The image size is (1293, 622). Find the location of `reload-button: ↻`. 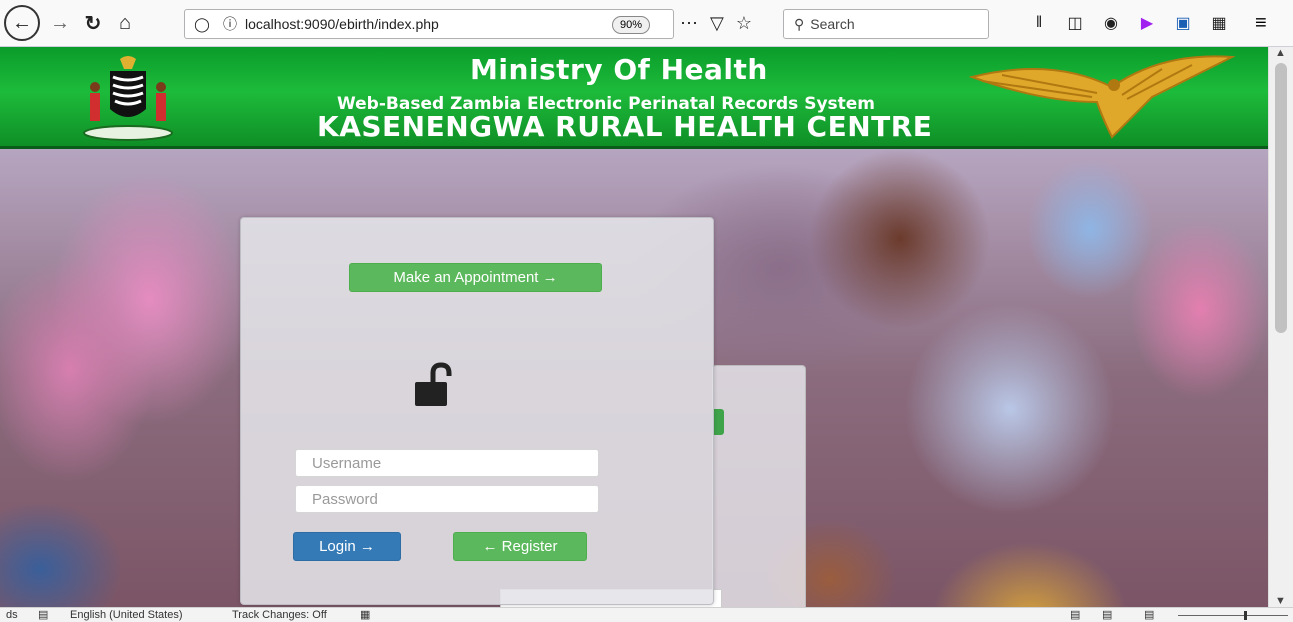

reload-button: ↻ is located at coordinates (93, 23).